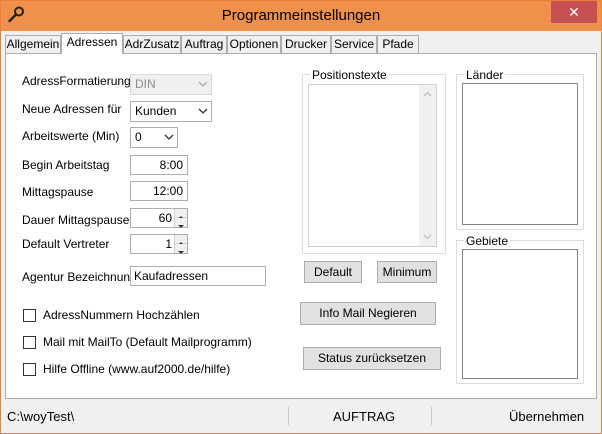  Describe the element at coordinates (168, 244) in the screenshot. I see `default-vertreter-value: 1` at that location.